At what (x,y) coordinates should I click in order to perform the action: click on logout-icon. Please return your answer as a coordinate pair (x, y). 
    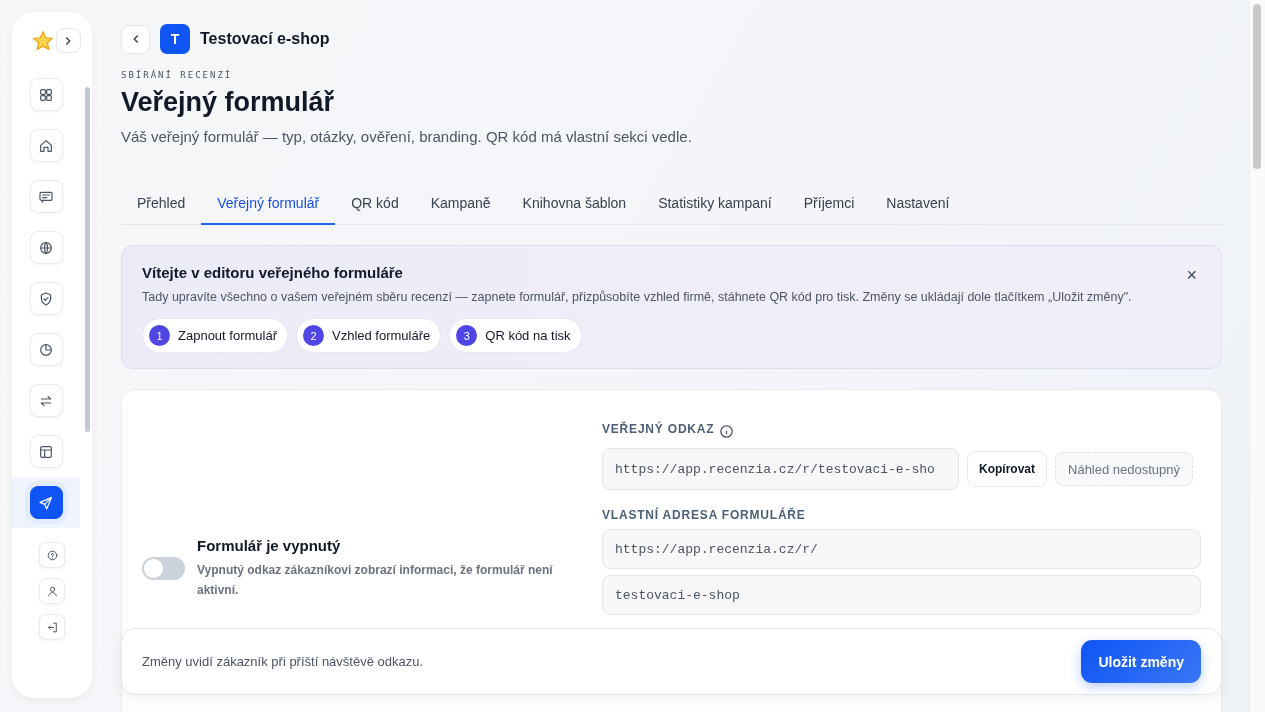
    Looking at the image, I should click on (52, 627).